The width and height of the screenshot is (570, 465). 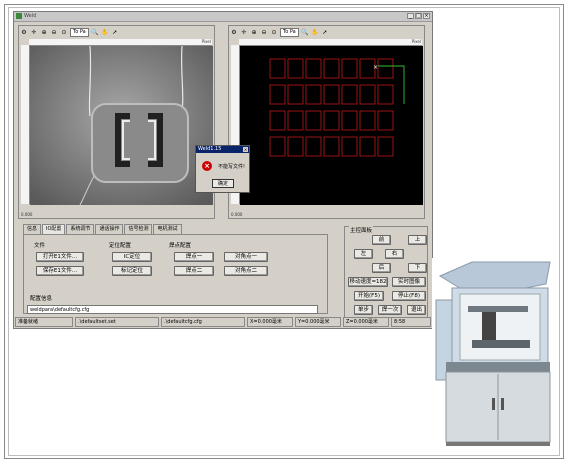 I want to click on weld-point-1-button: 焊点一, so click(x=194, y=257).